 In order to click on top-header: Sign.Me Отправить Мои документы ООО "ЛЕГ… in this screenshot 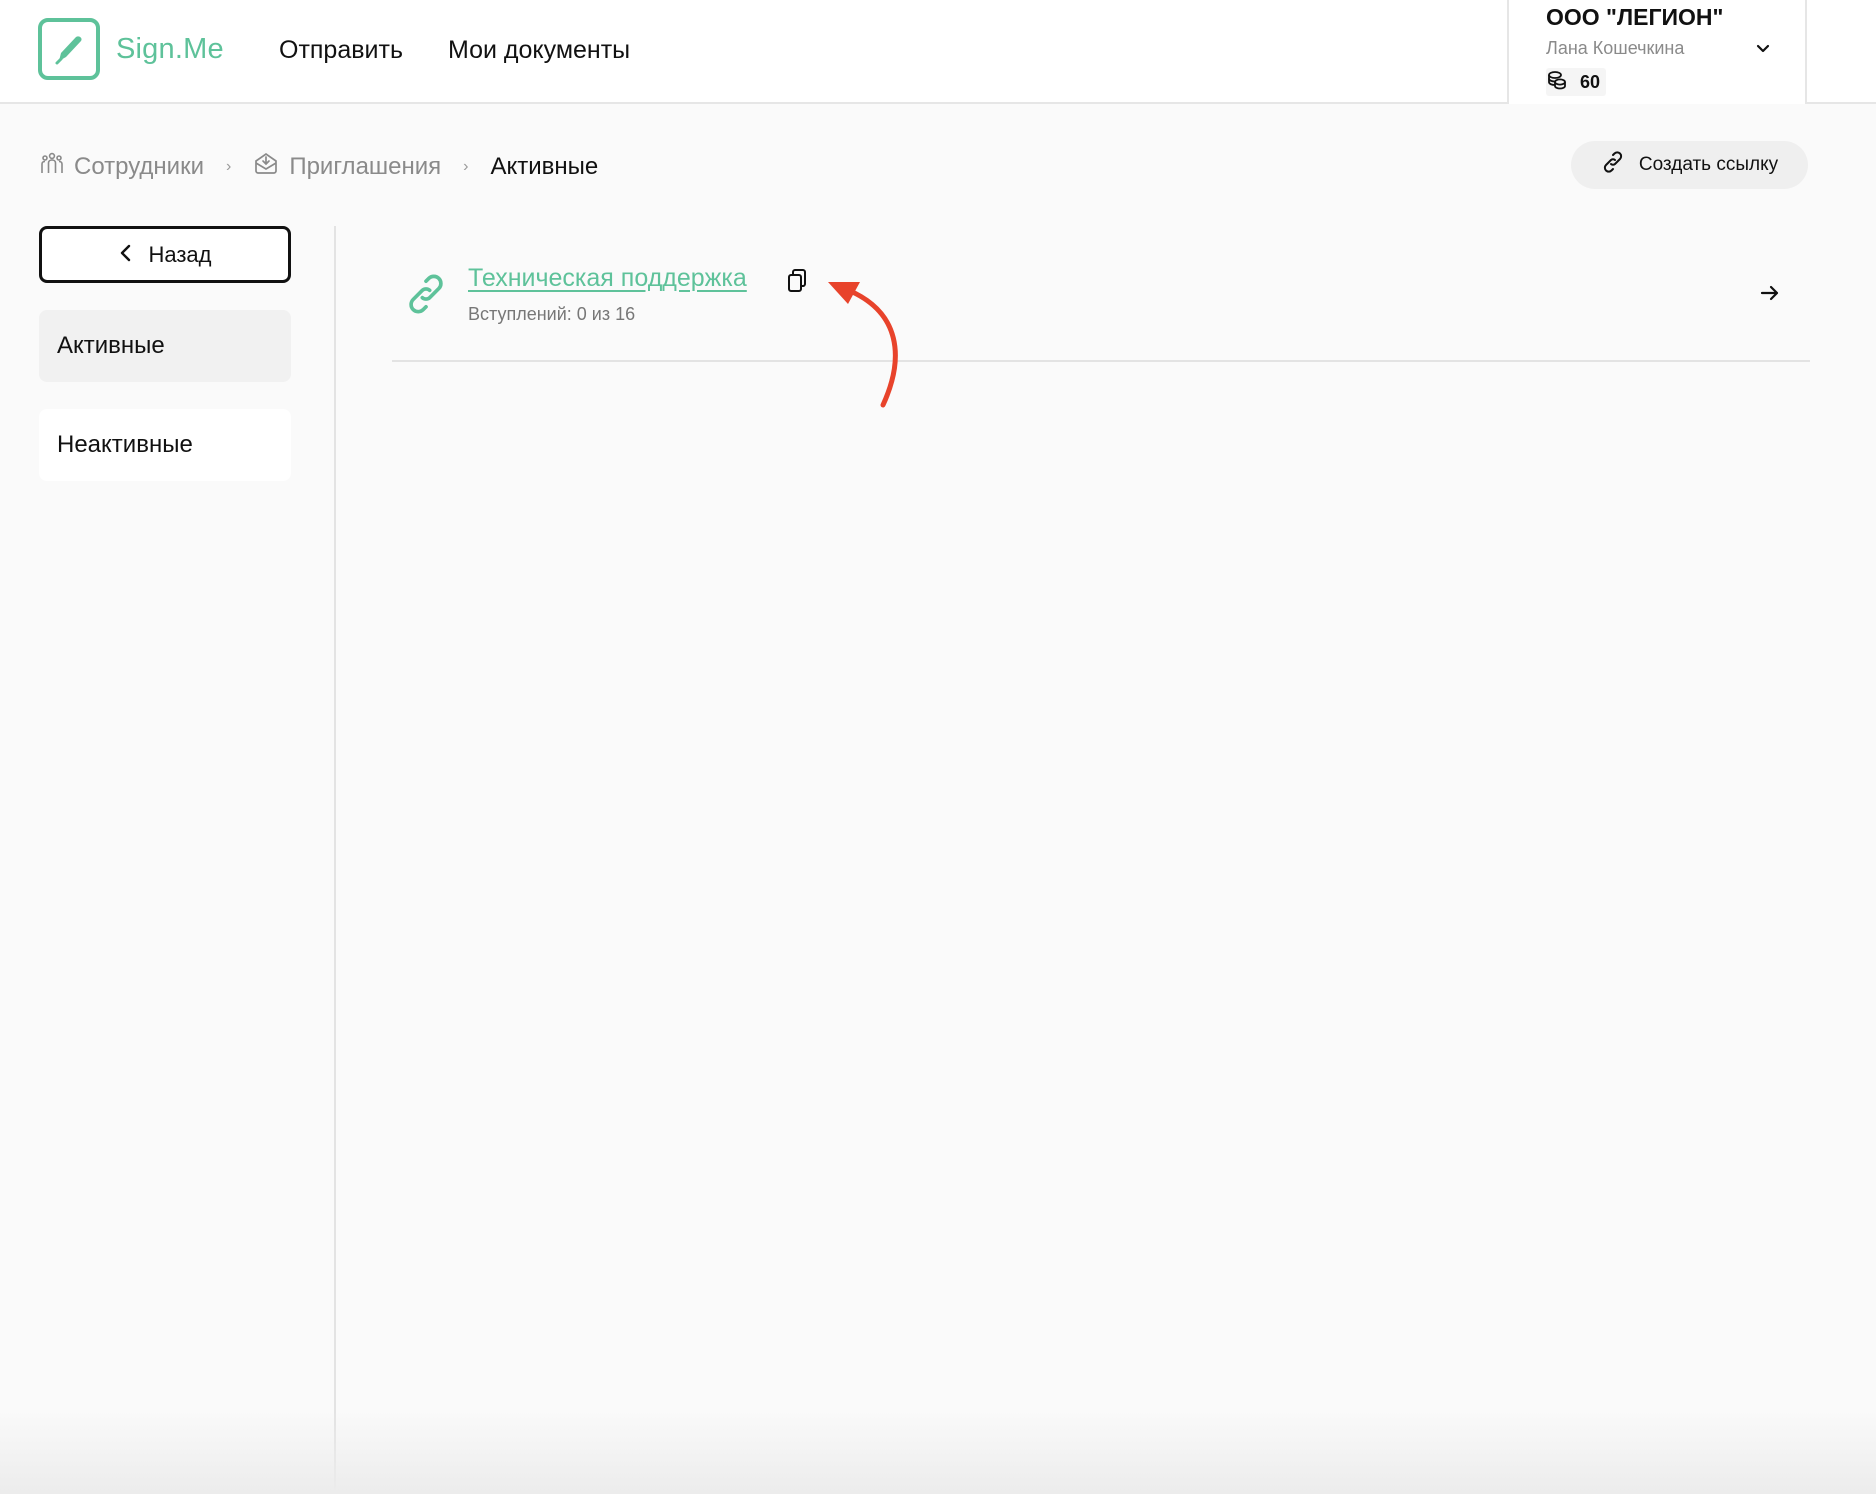, I will do `click(938, 52)`.